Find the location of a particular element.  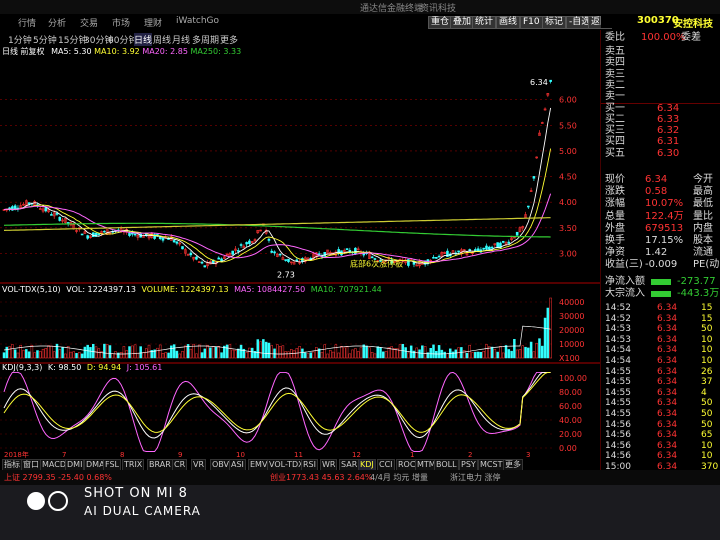

menu-item-exchange: 市场 is located at coordinates (121, 22).